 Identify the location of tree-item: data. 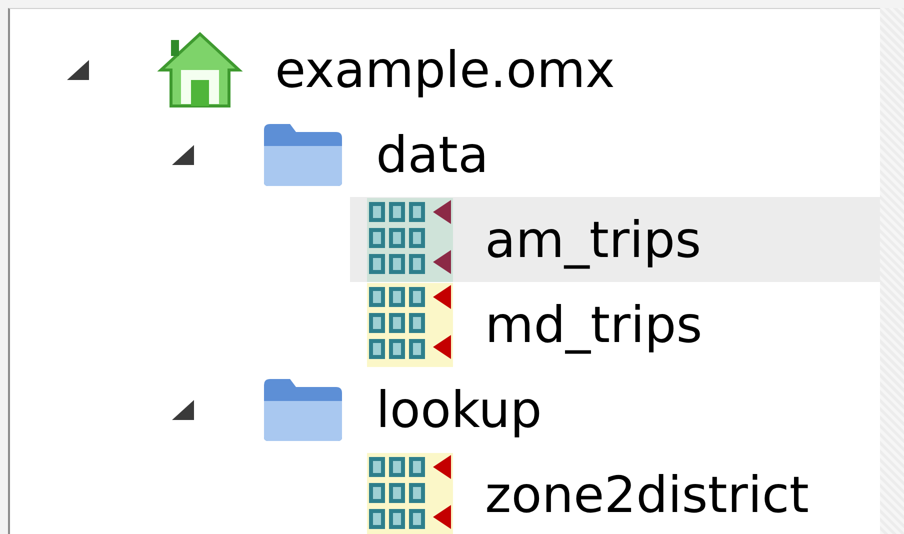
(562, 154).